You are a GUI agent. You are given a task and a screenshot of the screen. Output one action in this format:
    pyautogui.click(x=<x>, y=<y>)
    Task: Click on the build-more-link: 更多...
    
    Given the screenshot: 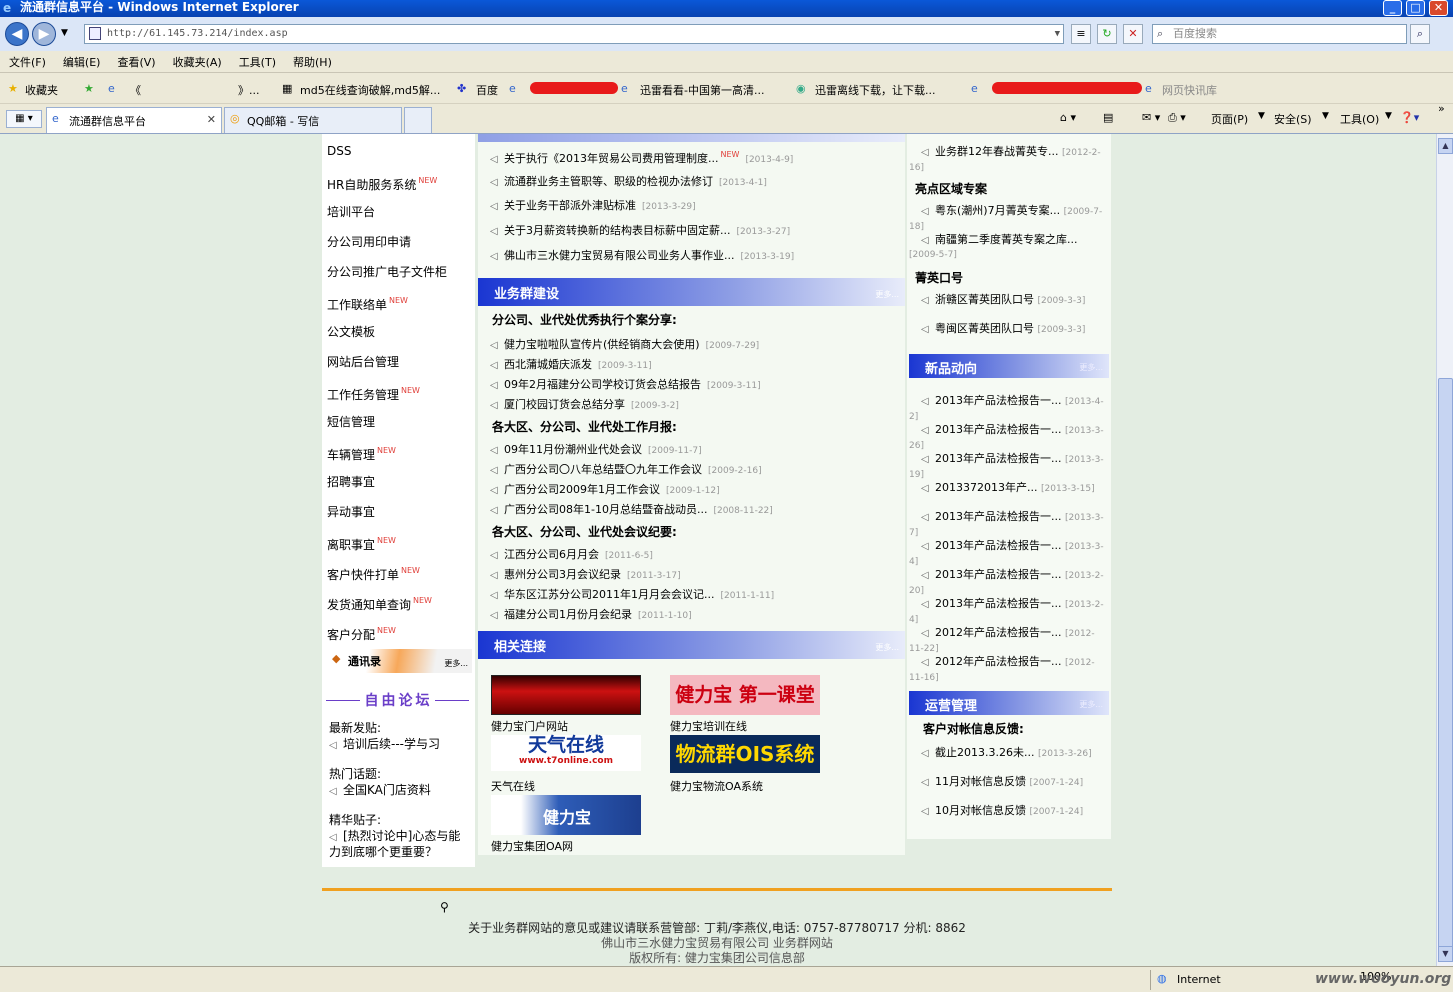 What is the action you would take?
    pyautogui.click(x=887, y=294)
    